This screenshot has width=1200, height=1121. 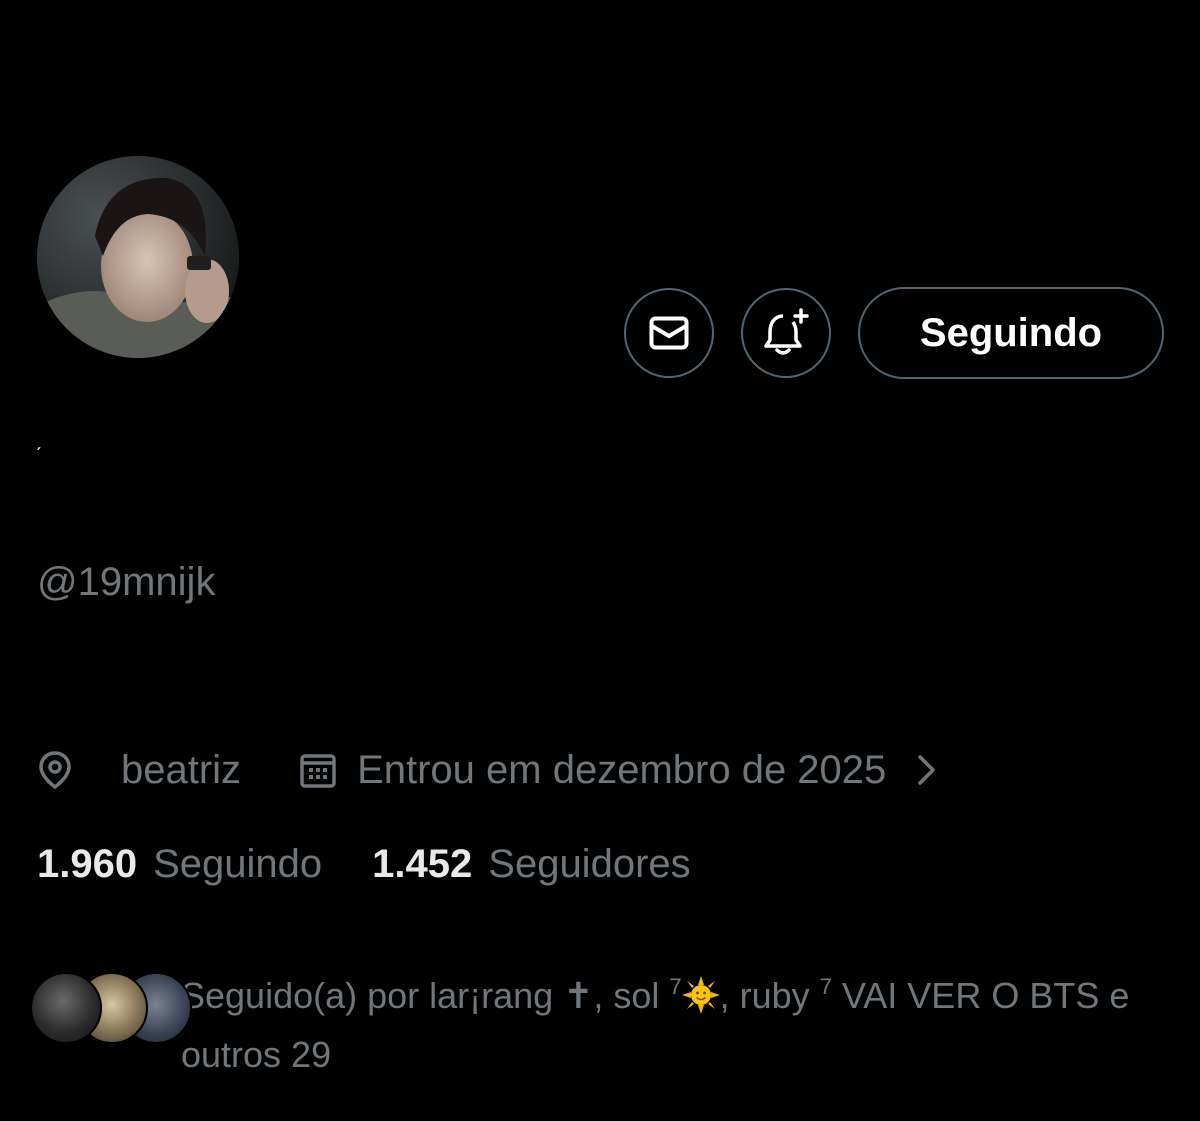 What do you see at coordinates (110, 1009) in the screenshot?
I see `mutual-avatars` at bounding box center [110, 1009].